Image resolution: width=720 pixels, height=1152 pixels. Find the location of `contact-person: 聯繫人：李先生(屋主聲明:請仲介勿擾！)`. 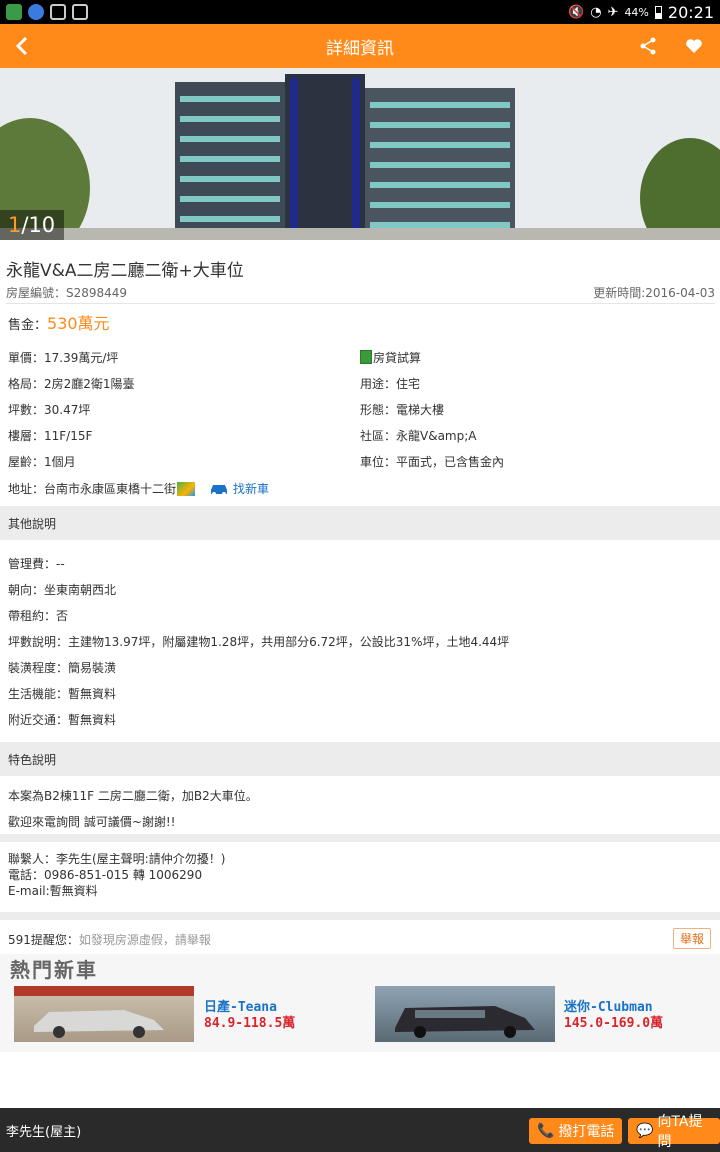

contact-person: 聯繫人：李先生(屋主聲明:請仲介勿擾！) is located at coordinates (117, 859).